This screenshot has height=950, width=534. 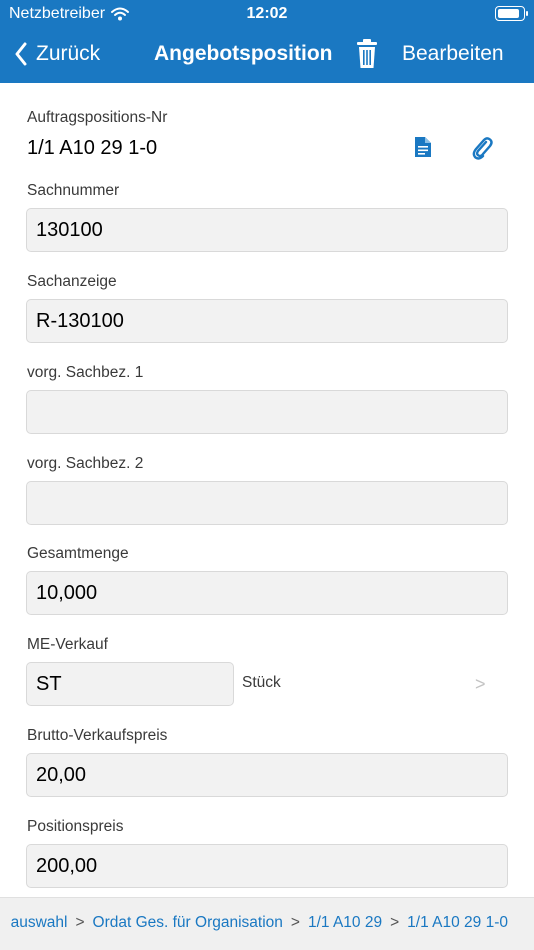 I want to click on edit-button: Bearbeiten, so click(x=453, y=54).